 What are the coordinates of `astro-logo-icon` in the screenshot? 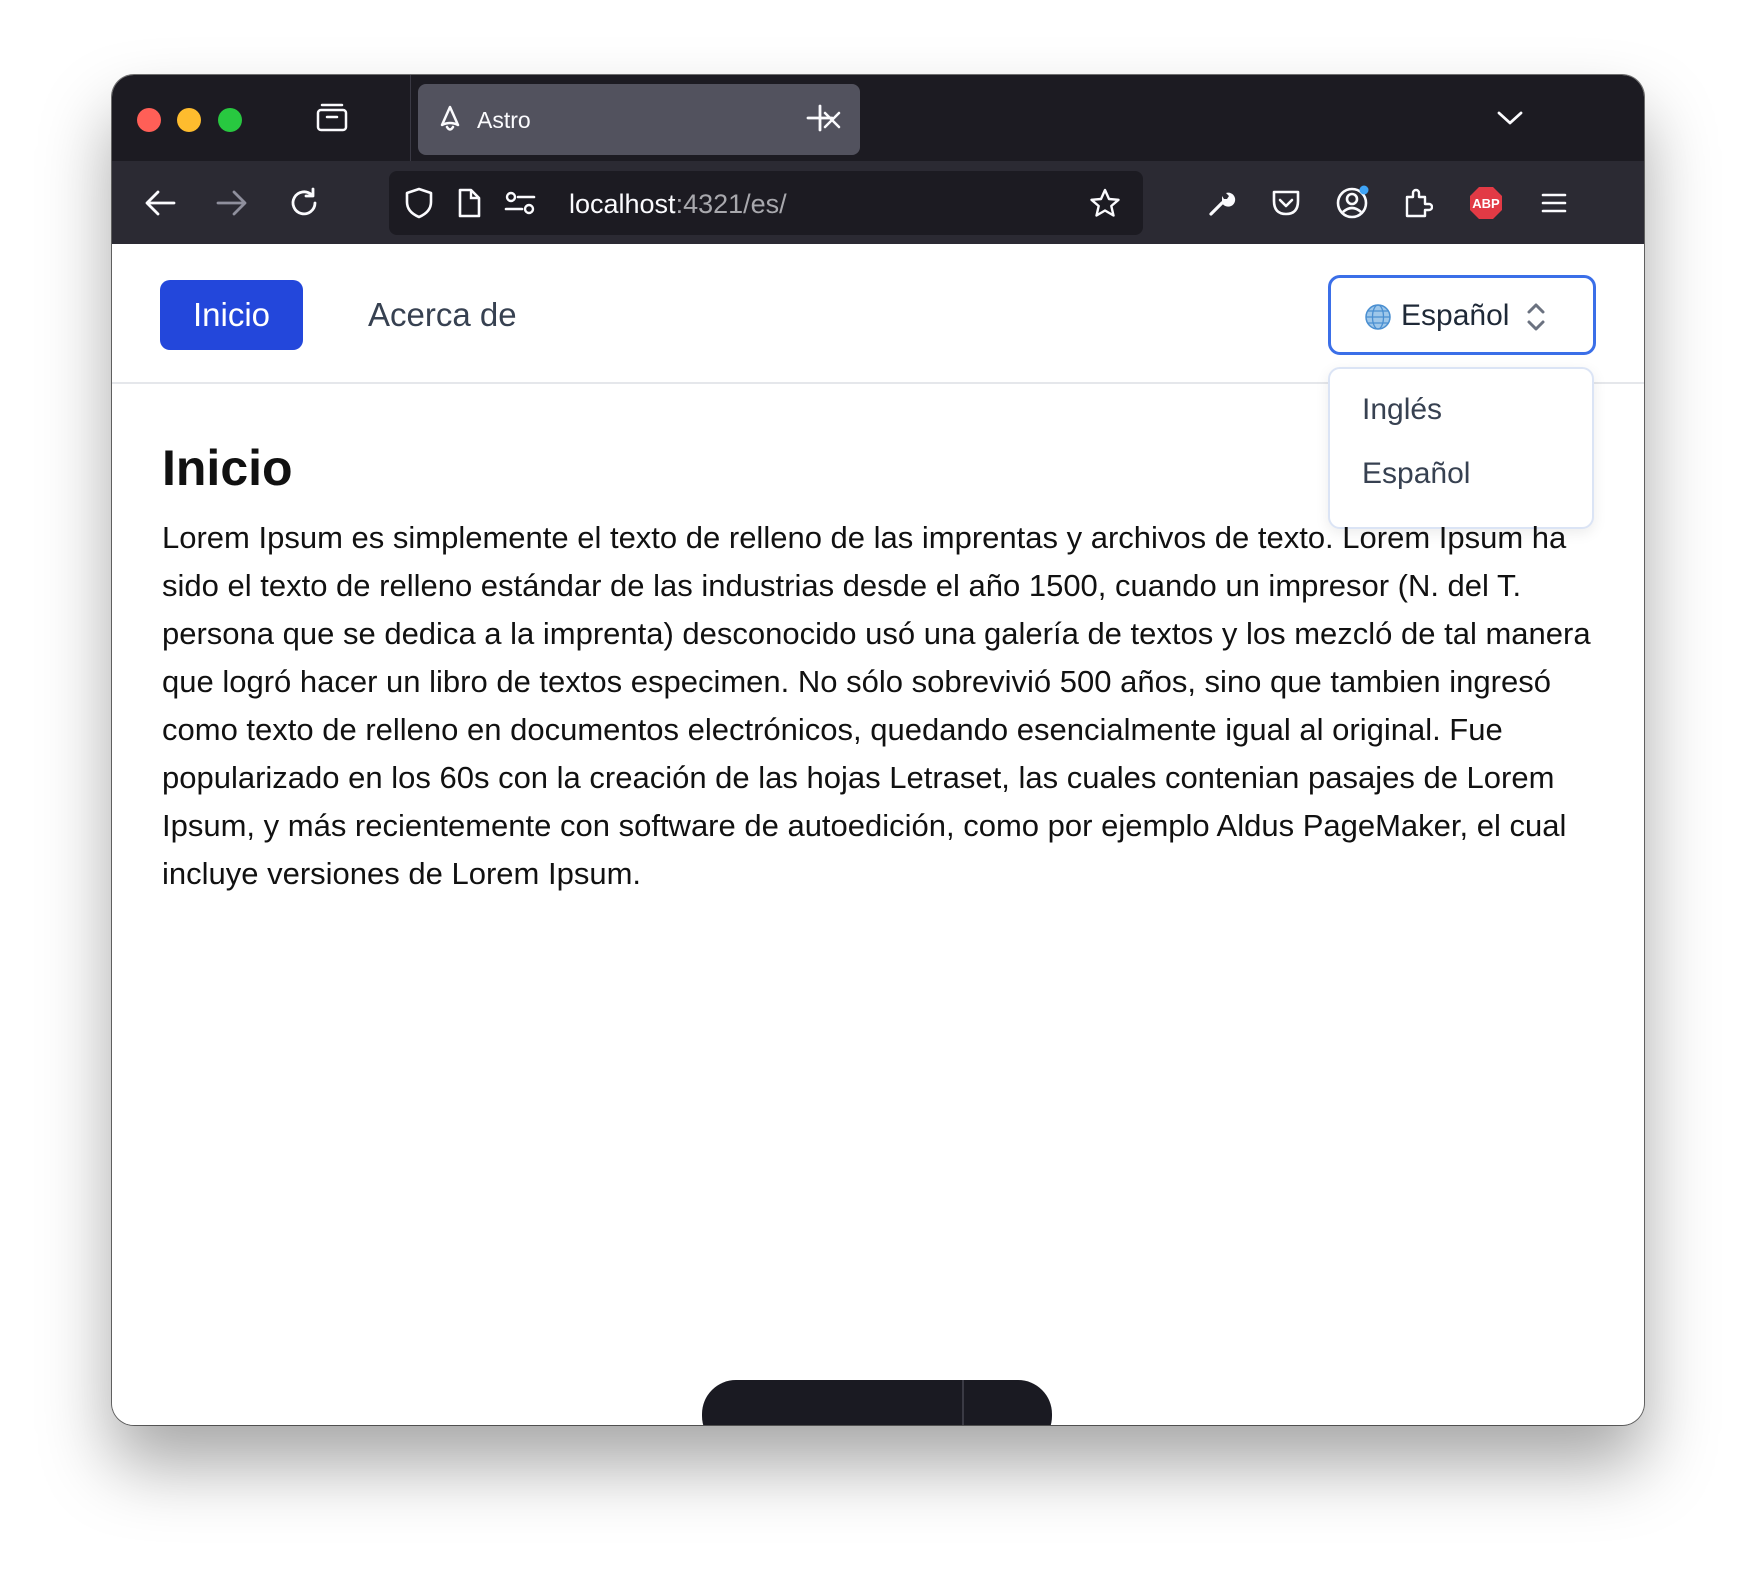 It's located at (450, 119).